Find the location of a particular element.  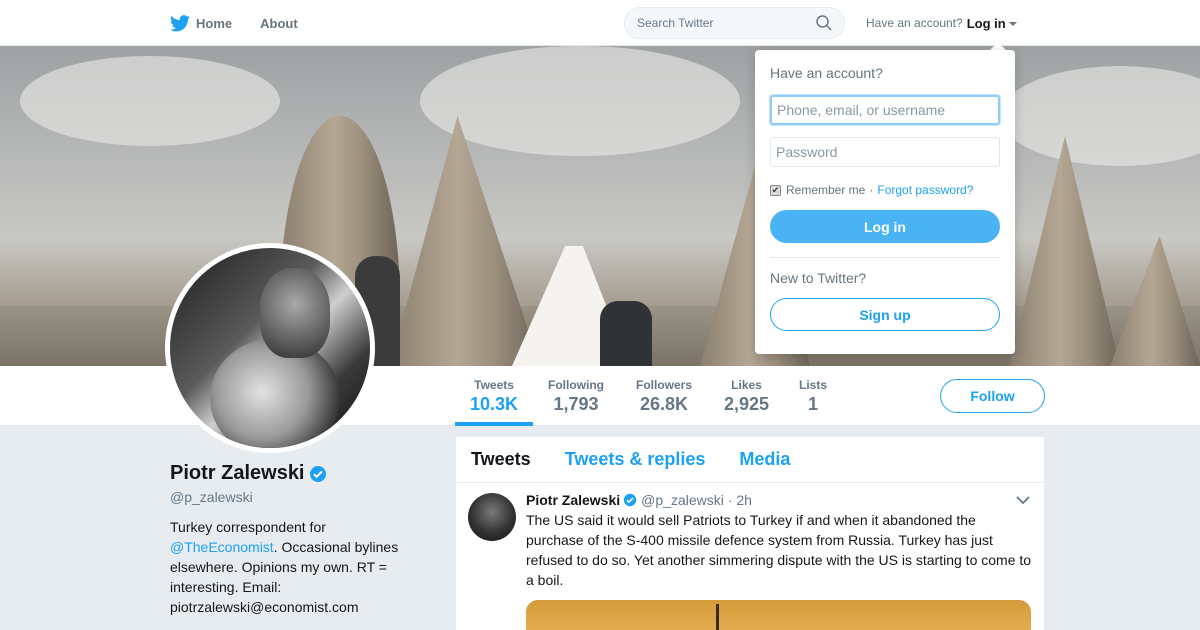

tweet-header: Piotr Zalewski @p_zalewski · 2h is located at coordinates (779, 500).